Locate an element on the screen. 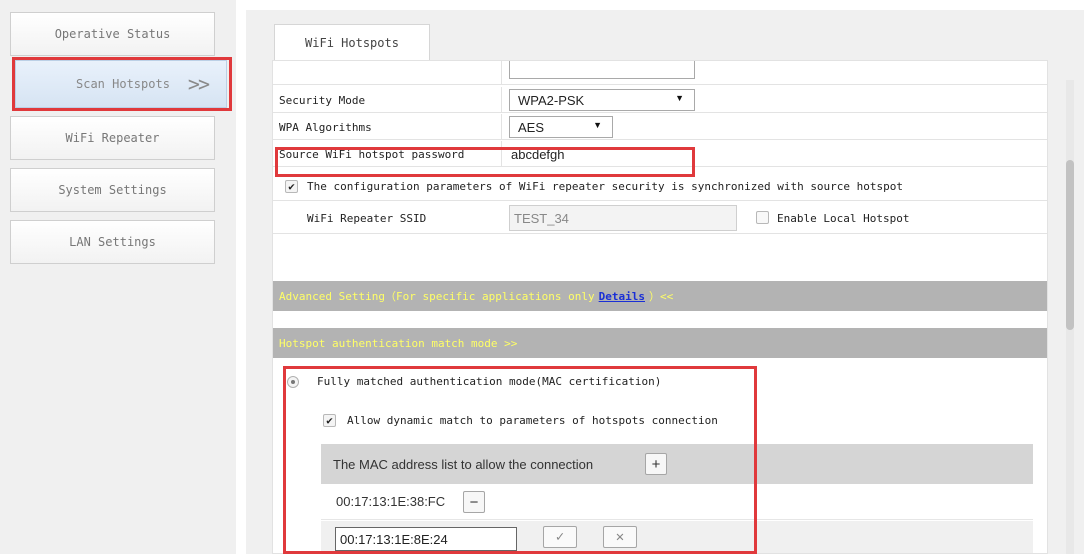  tab-label: WiFi Hotspots is located at coordinates (352, 42).